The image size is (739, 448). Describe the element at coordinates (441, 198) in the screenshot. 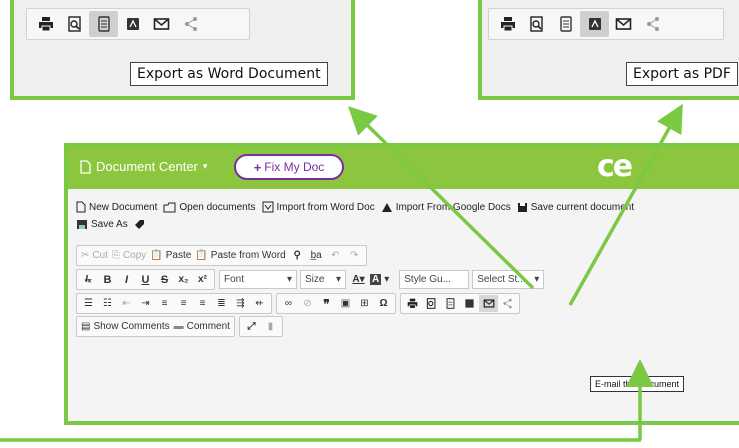

I see `arrow-to-word-export` at that location.